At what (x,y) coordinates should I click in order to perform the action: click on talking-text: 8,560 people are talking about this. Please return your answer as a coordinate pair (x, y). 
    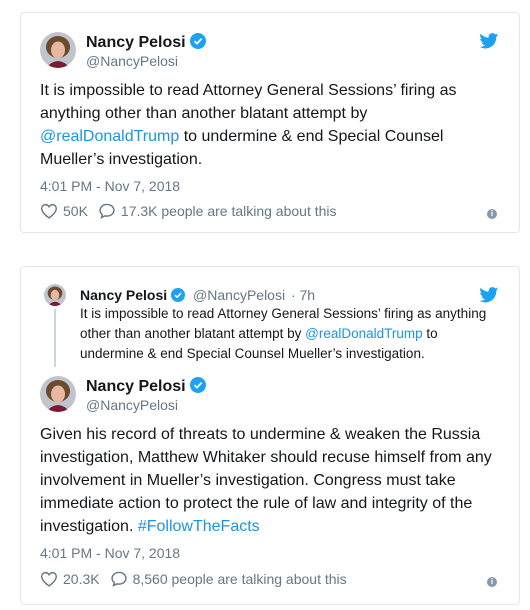
    Looking at the image, I should click on (239, 579).